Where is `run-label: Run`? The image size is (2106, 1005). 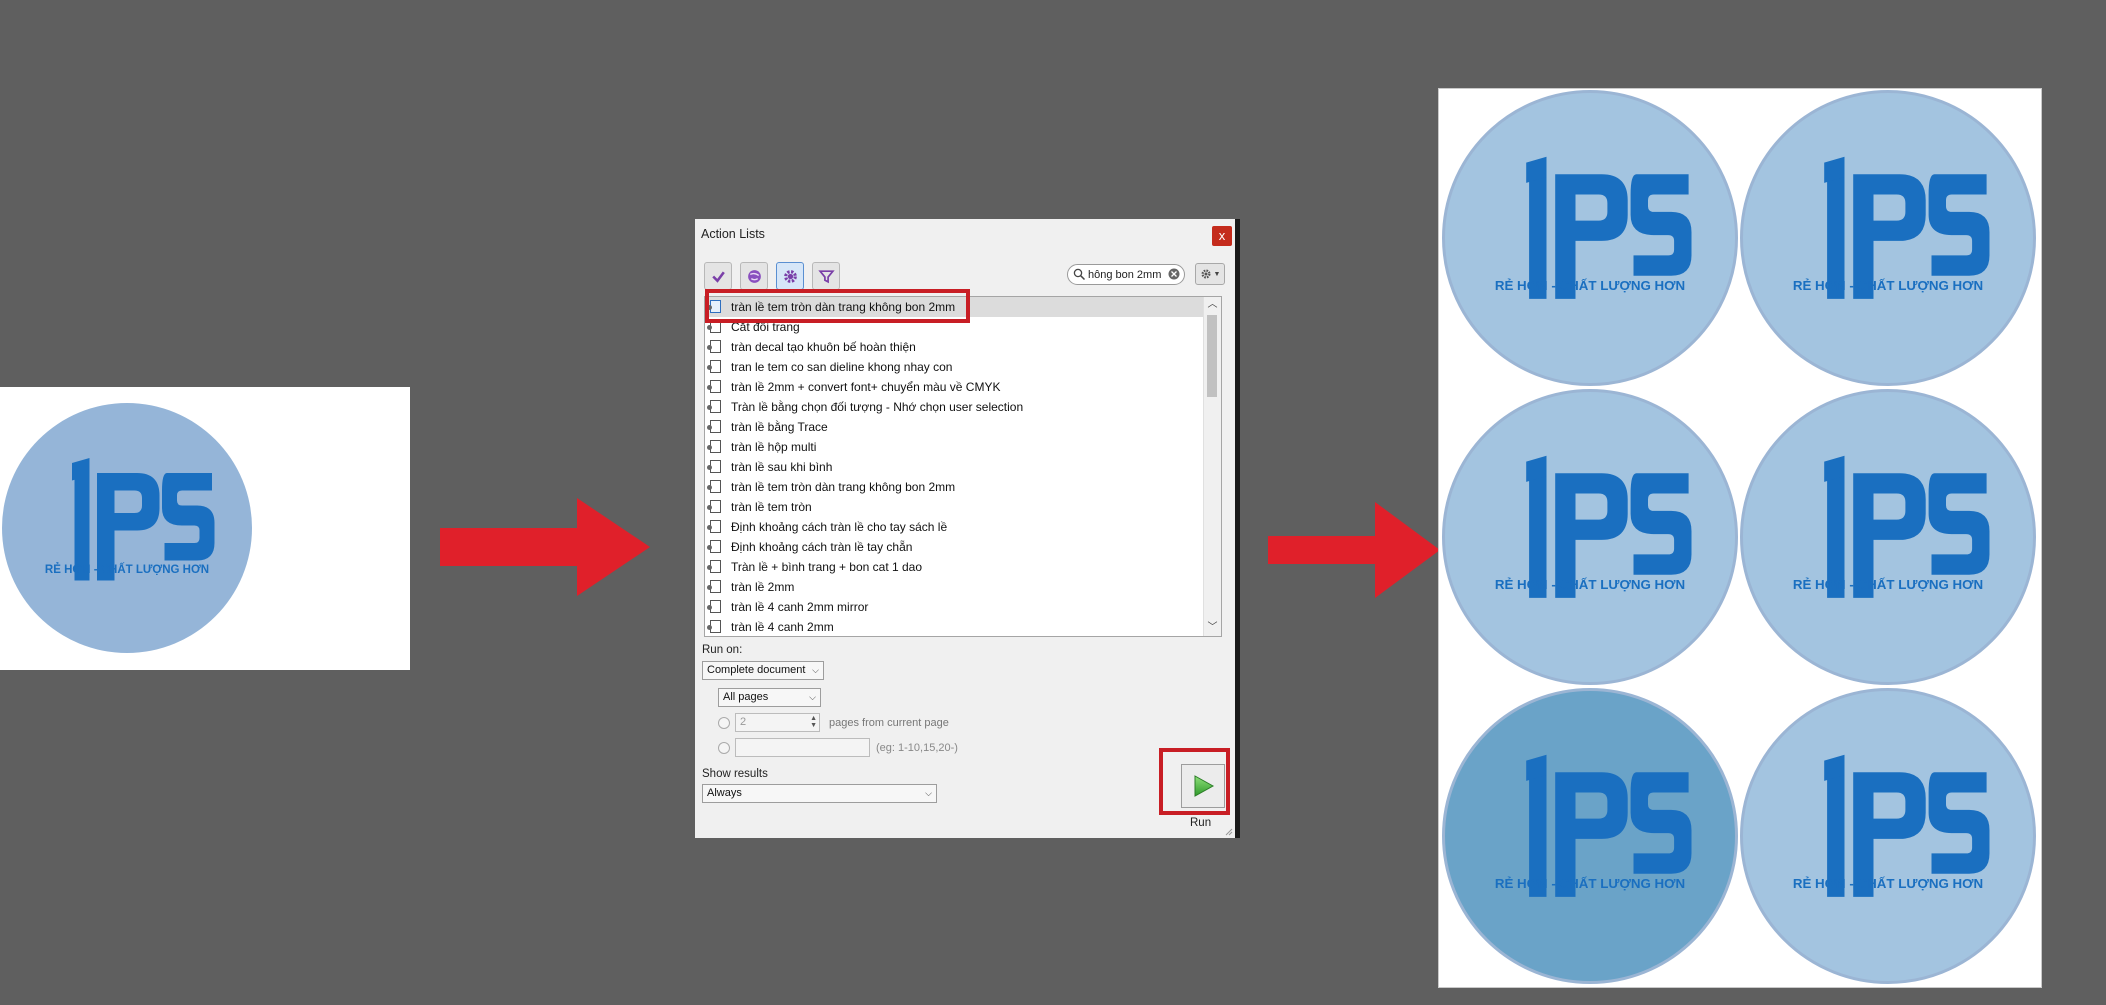
run-label: Run is located at coordinates (1201, 823).